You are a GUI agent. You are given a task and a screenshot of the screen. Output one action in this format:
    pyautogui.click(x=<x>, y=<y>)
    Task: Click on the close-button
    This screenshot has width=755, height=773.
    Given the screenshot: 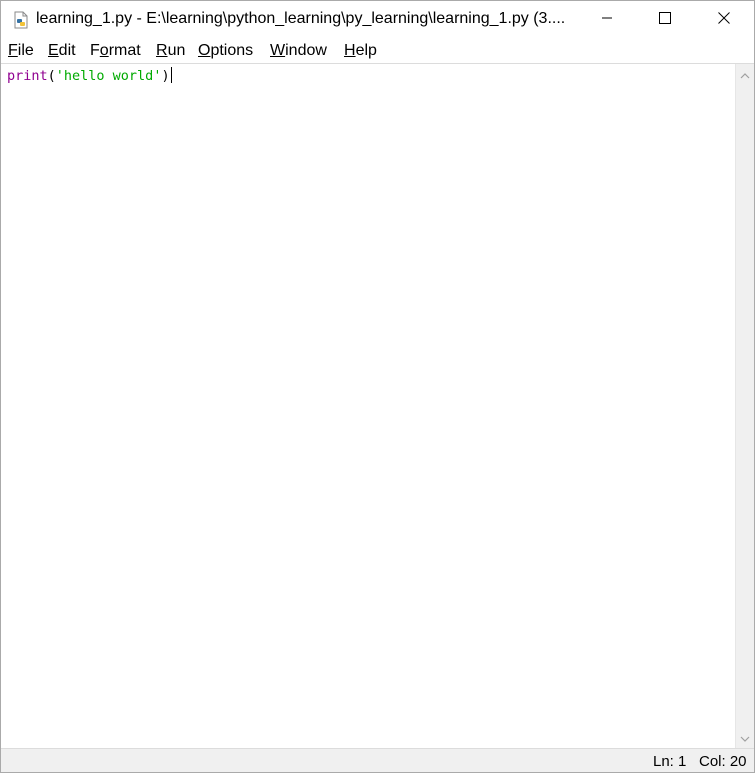 What is the action you would take?
    pyautogui.click(x=724, y=20)
    